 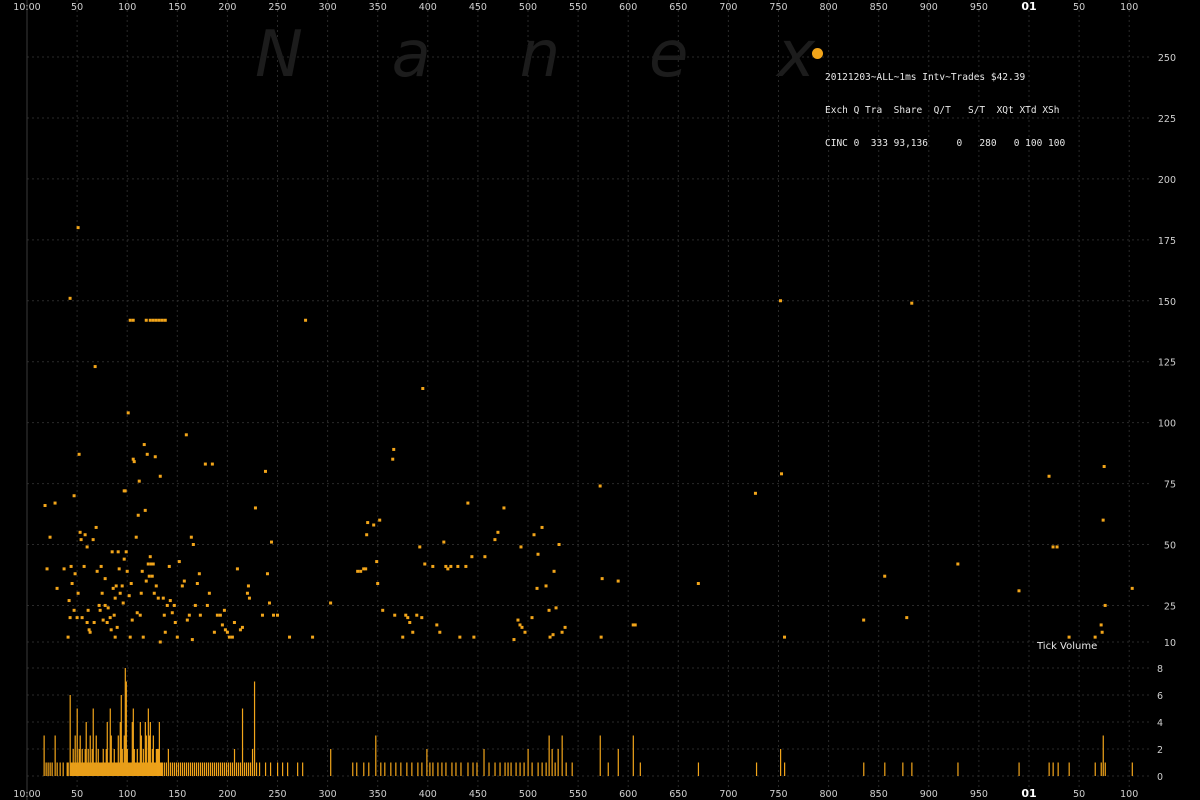 I want to click on price-tick-label: 10, so click(x=1170, y=643).